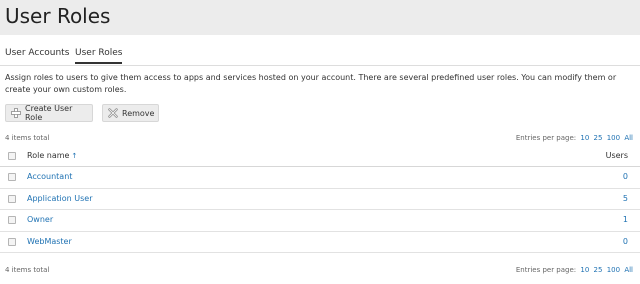 The height and width of the screenshot is (284, 640). I want to click on column-header-role-name: Role name ↑, so click(52, 155).